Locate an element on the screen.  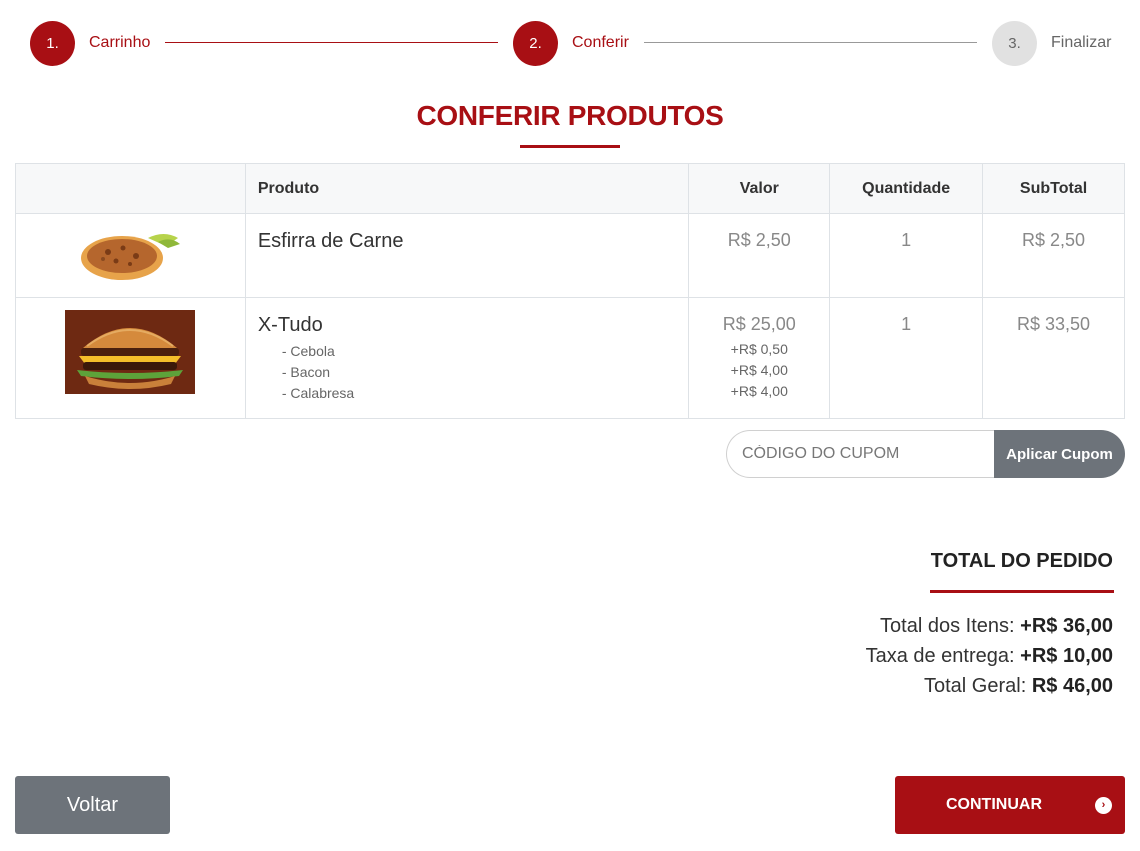
checkout-stepper: 1. Carrinho 2. Conferir 3. Finalizar is located at coordinates (572, 43).